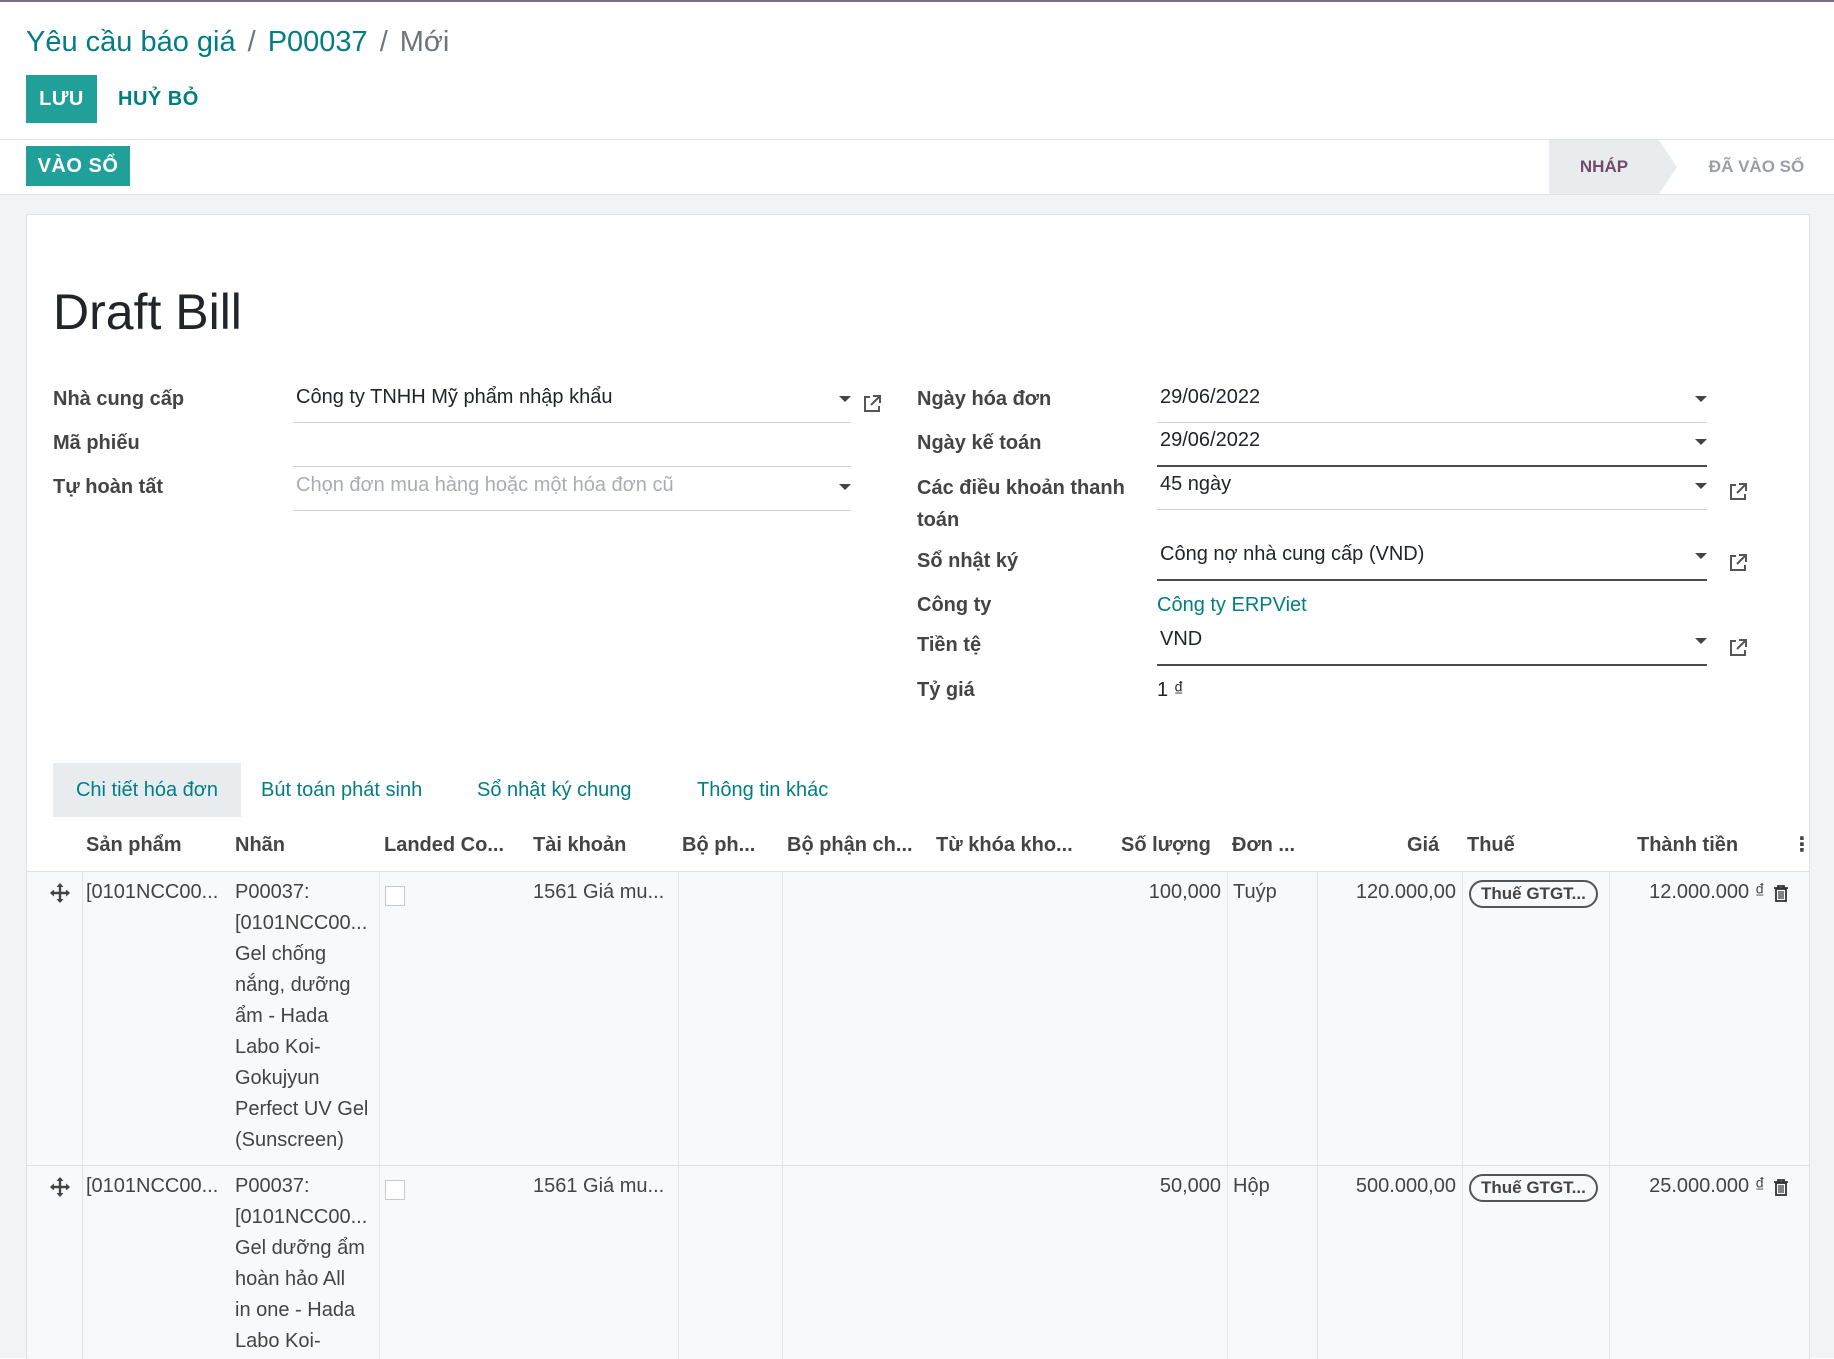  I want to click on tab-invoice-lines: Chi tiết hóa đơn, so click(147, 790).